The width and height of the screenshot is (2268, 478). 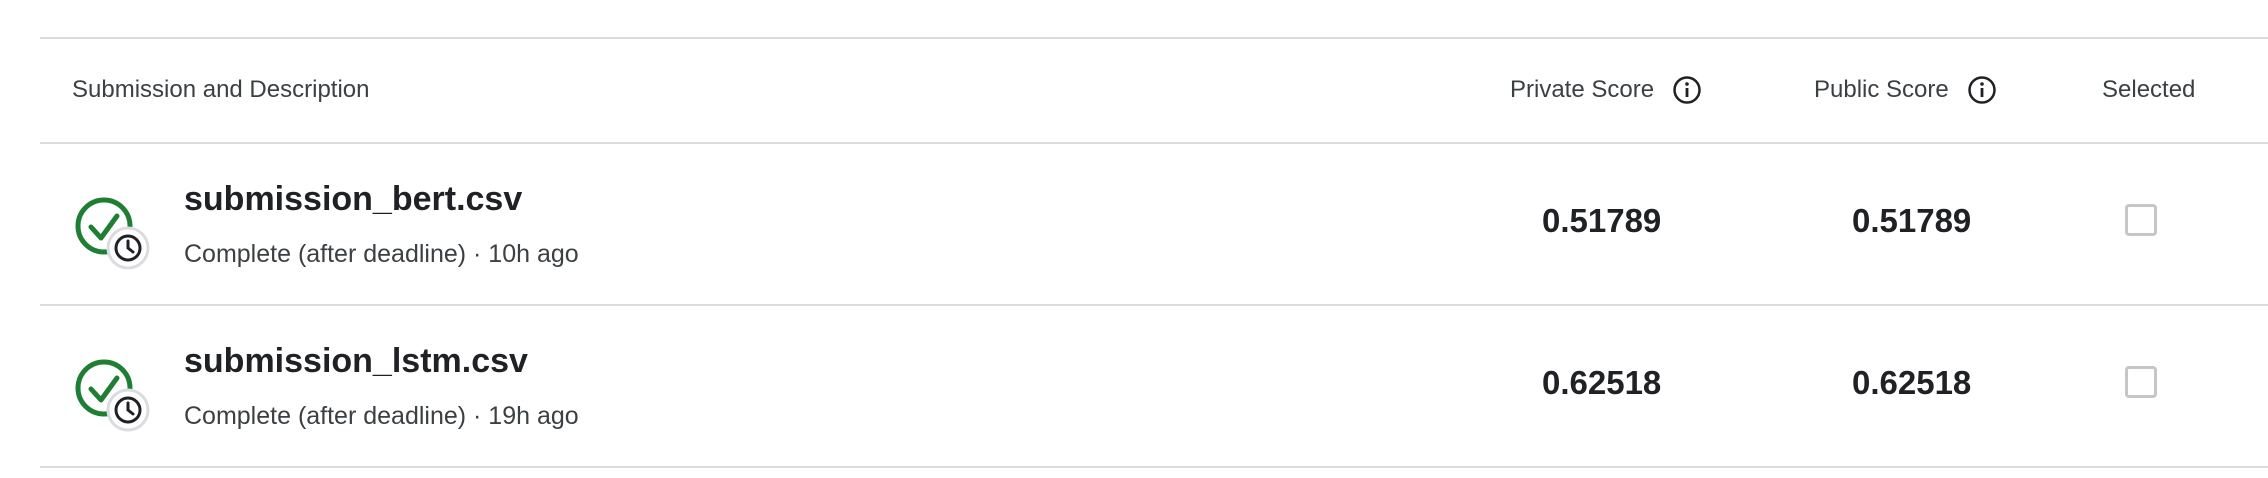 I want to click on header-selected: Selected, so click(x=2149, y=89).